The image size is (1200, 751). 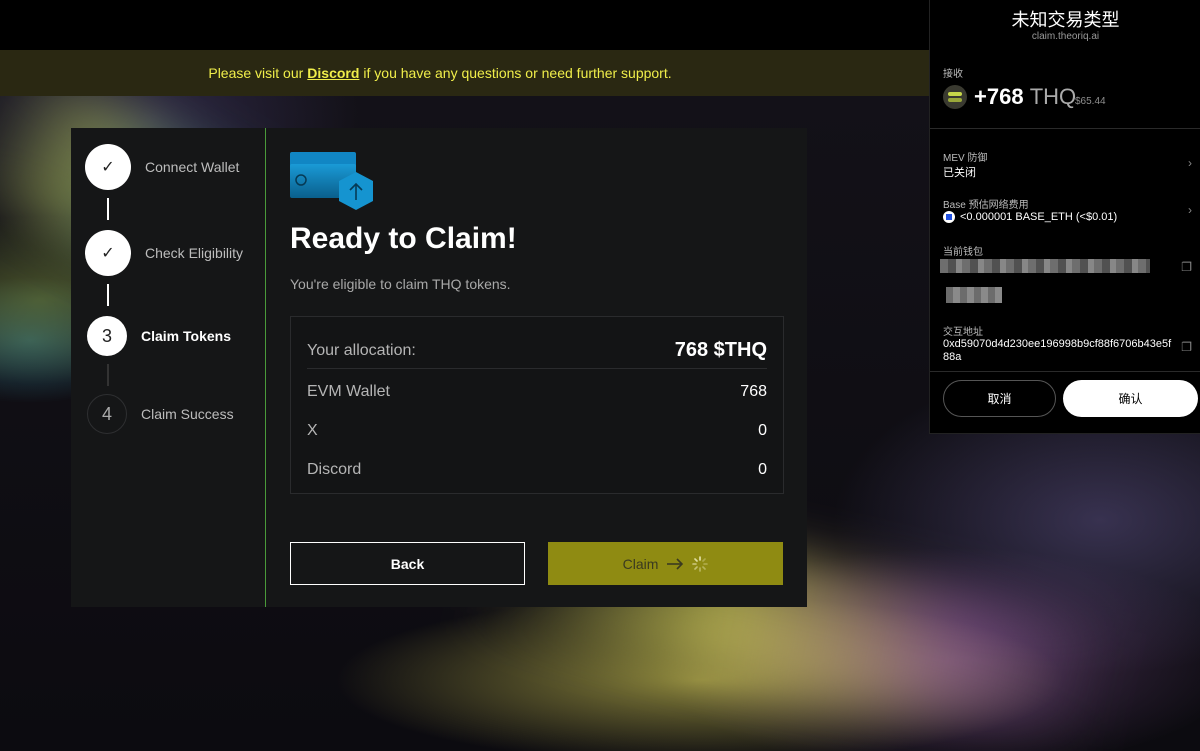 What do you see at coordinates (1045, 266) in the screenshot?
I see `wallet-address-redacted` at bounding box center [1045, 266].